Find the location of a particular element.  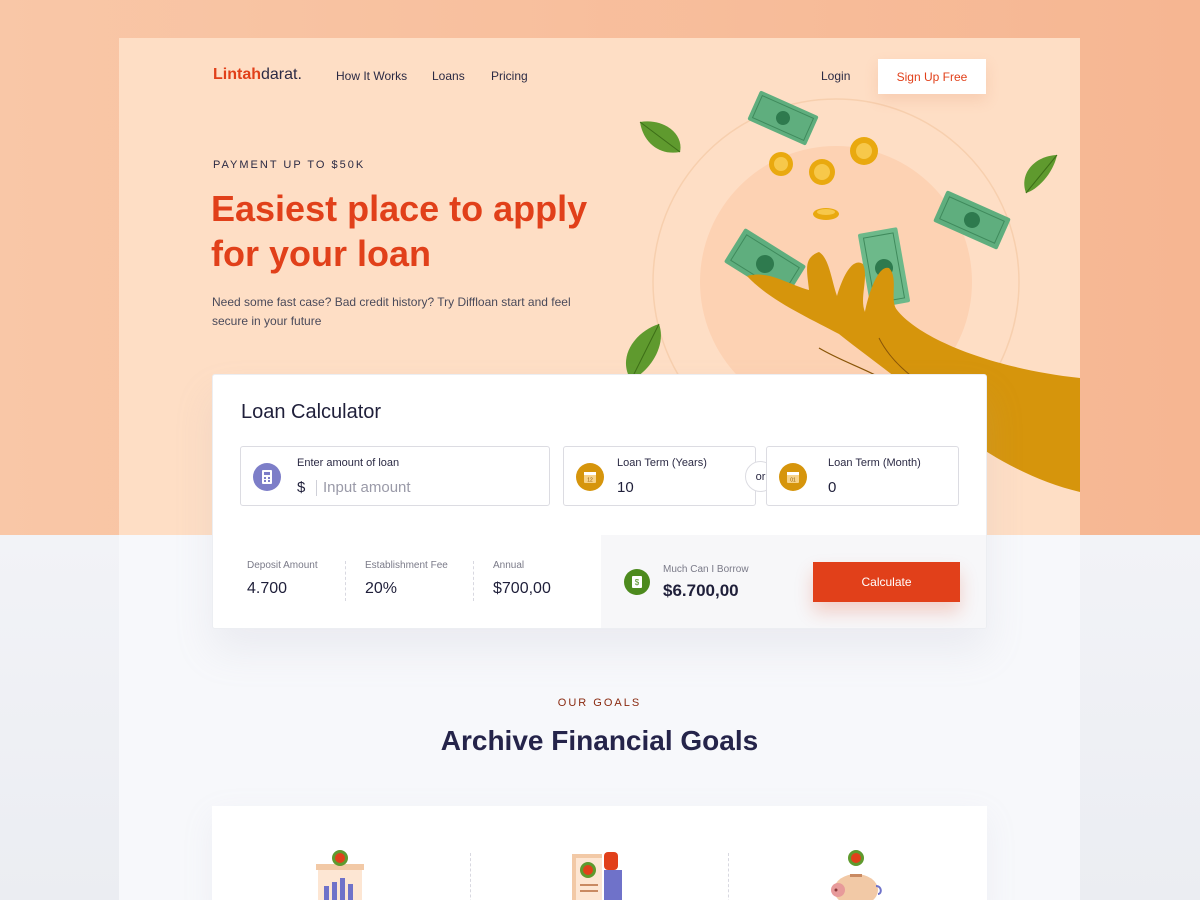

calendar-icon-text: 12 is located at coordinates (590, 481).